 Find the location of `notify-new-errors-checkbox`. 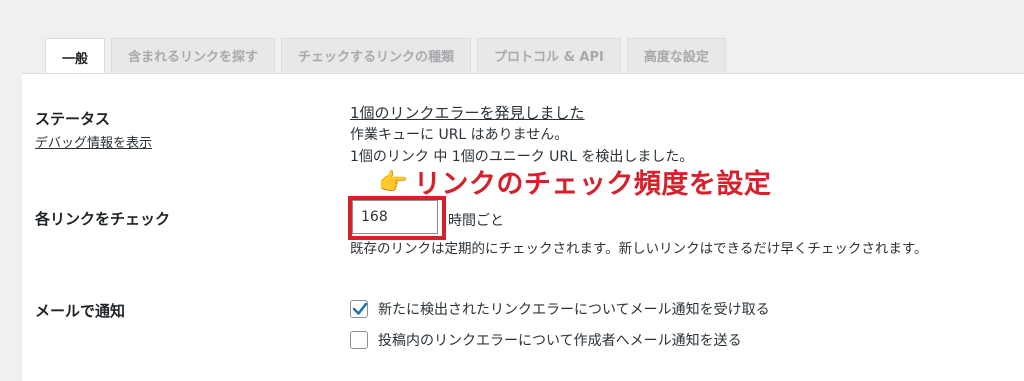

notify-new-errors-checkbox is located at coordinates (359, 309).